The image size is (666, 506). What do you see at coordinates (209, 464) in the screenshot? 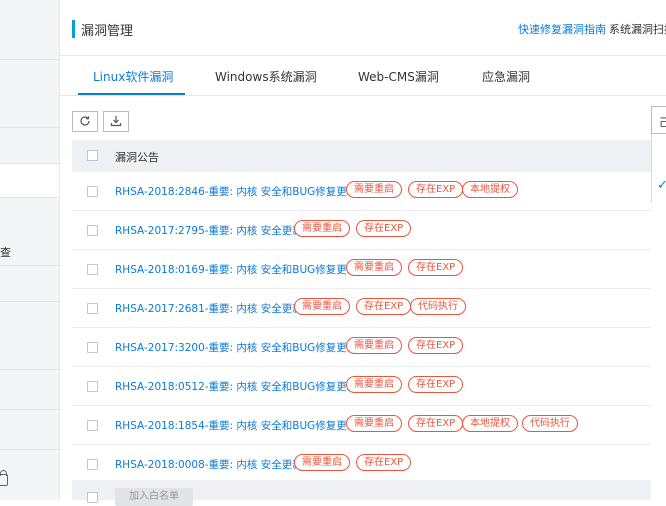
I see `vuln-title-link: RHSA-2018:0008-重要: 内核 安全更新` at bounding box center [209, 464].